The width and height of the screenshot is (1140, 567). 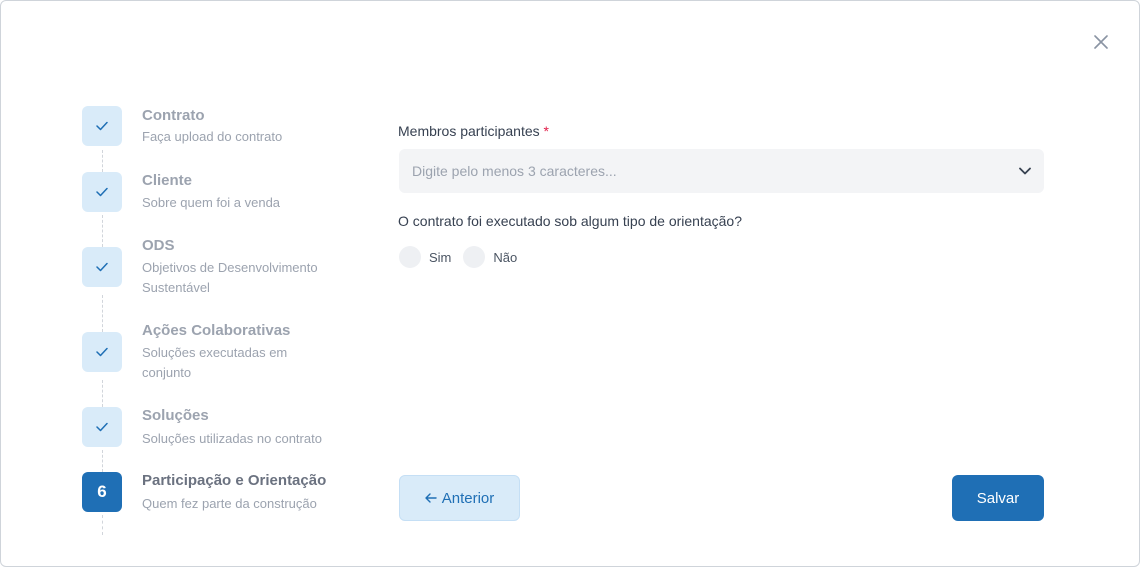 What do you see at coordinates (216, 330) in the screenshot?
I see `step-title: Ações Colaborativas` at bounding box center [216, 330].